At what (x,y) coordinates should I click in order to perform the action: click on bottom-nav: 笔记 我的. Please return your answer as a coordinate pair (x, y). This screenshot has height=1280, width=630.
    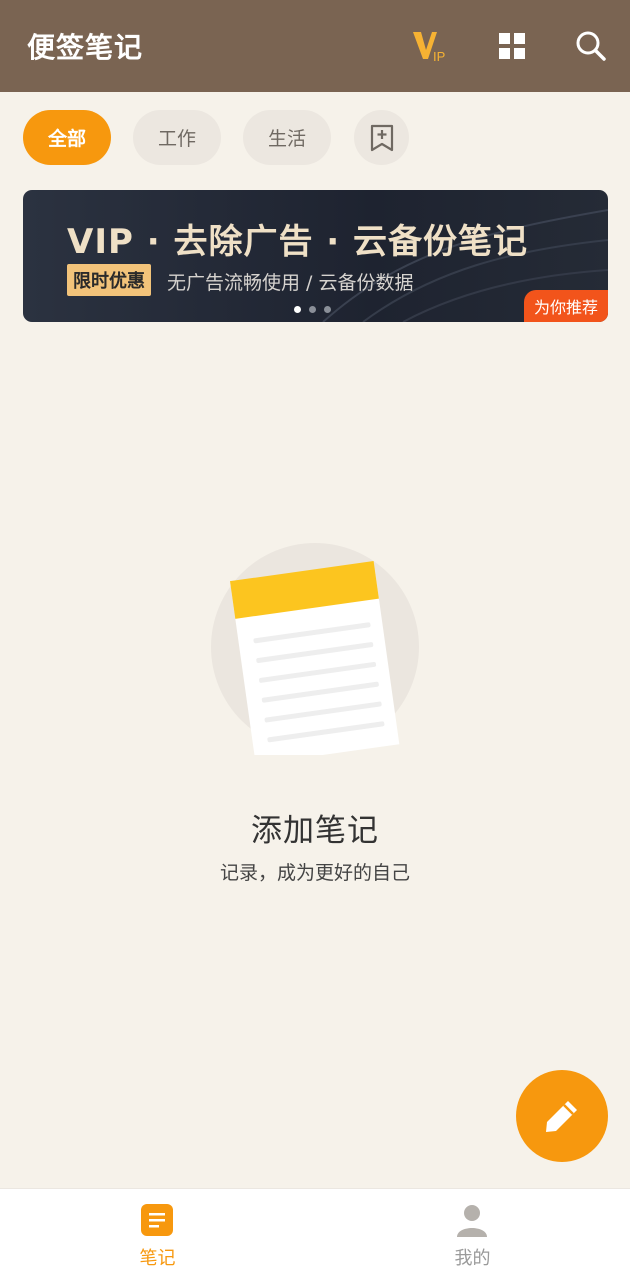
    Looking at the image, I should click on (315, 1234).